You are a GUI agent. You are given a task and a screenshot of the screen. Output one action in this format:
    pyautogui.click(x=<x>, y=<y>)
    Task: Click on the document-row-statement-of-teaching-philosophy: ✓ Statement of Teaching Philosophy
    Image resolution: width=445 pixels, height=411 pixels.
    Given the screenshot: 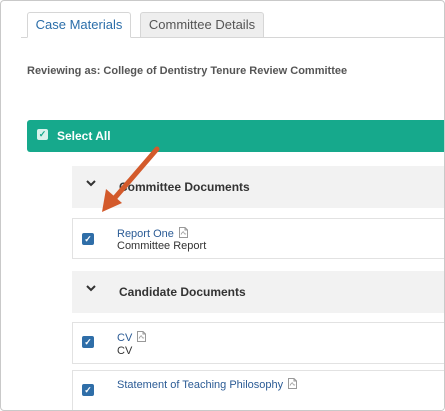 What is the action you would take?
    pyautogui.click(x=258, y=390)
    